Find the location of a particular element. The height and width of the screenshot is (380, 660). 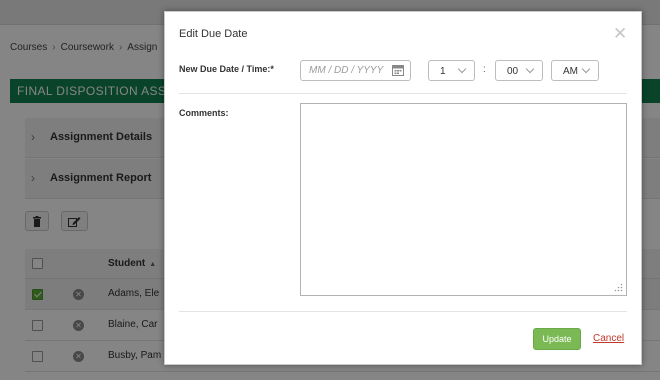

minute-value: 00 is located at coordinates (513, 71).